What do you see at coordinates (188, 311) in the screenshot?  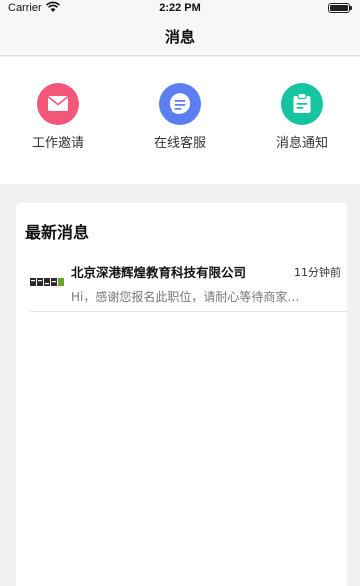 I see `row-divider` at bounding box center [188, 311].